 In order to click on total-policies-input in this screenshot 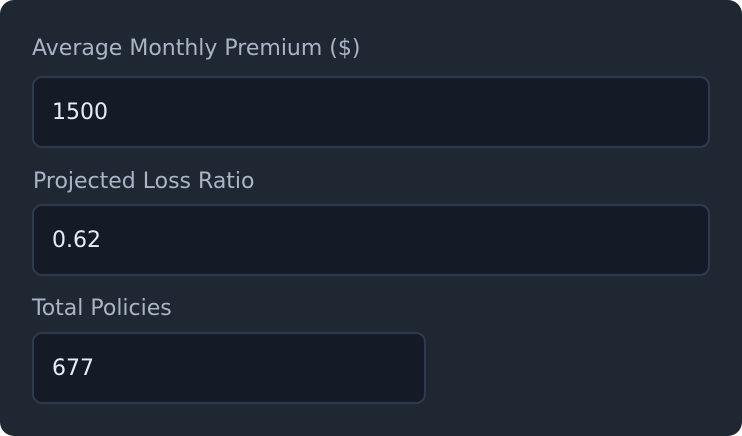, I will do `click(229, 368)`.